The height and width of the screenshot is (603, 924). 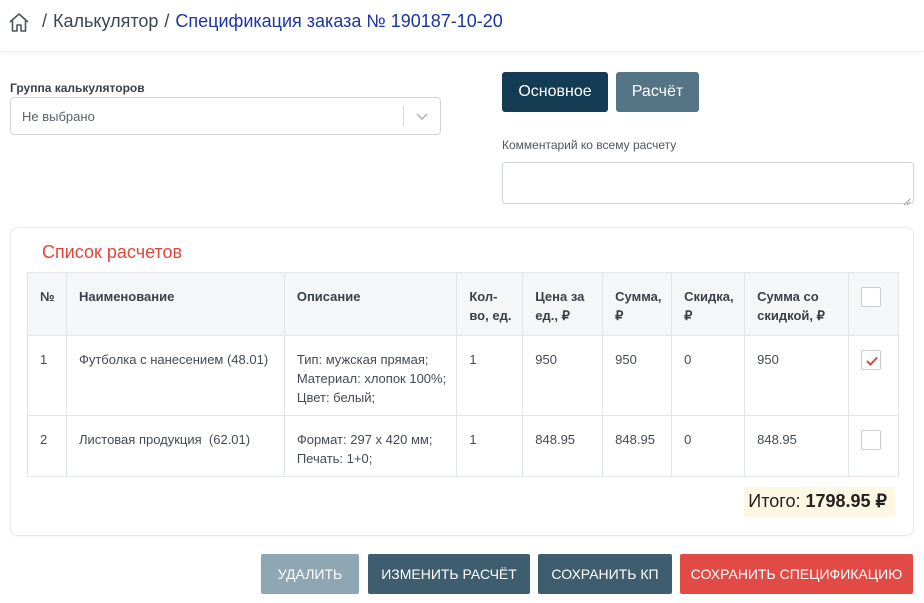 What do you see at coordinates (336, 397) in the screenshot?
I see `description-line: Цвет: белый;` at bounding box center [336, 397].